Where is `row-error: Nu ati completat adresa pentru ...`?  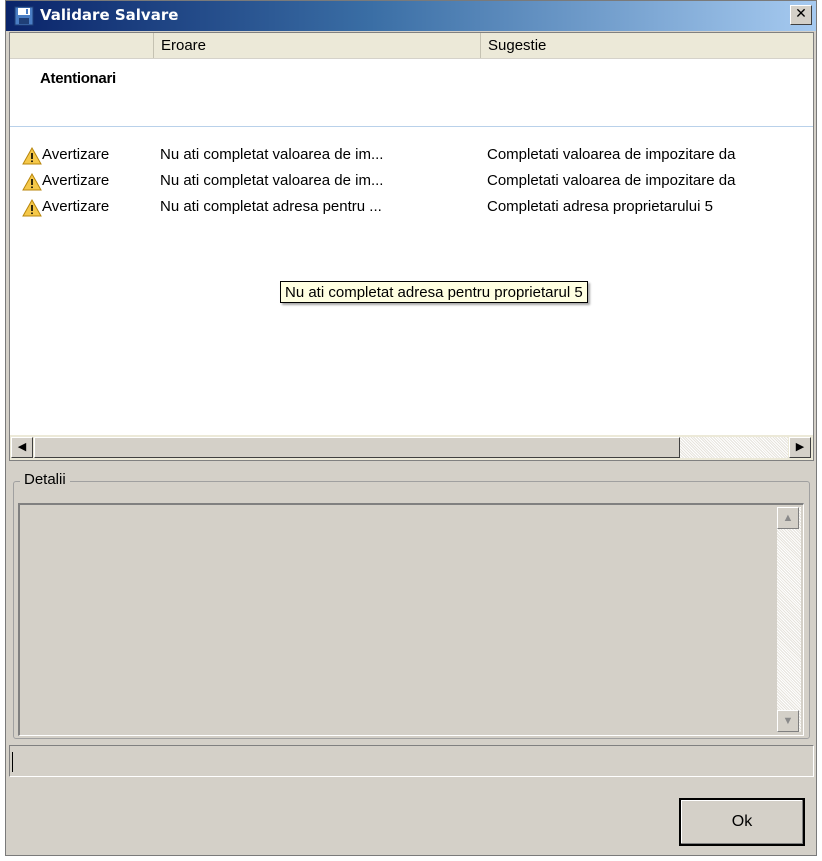
row-error: Nu ati completat adresa pentru ... is located at coordinates (271, 206).